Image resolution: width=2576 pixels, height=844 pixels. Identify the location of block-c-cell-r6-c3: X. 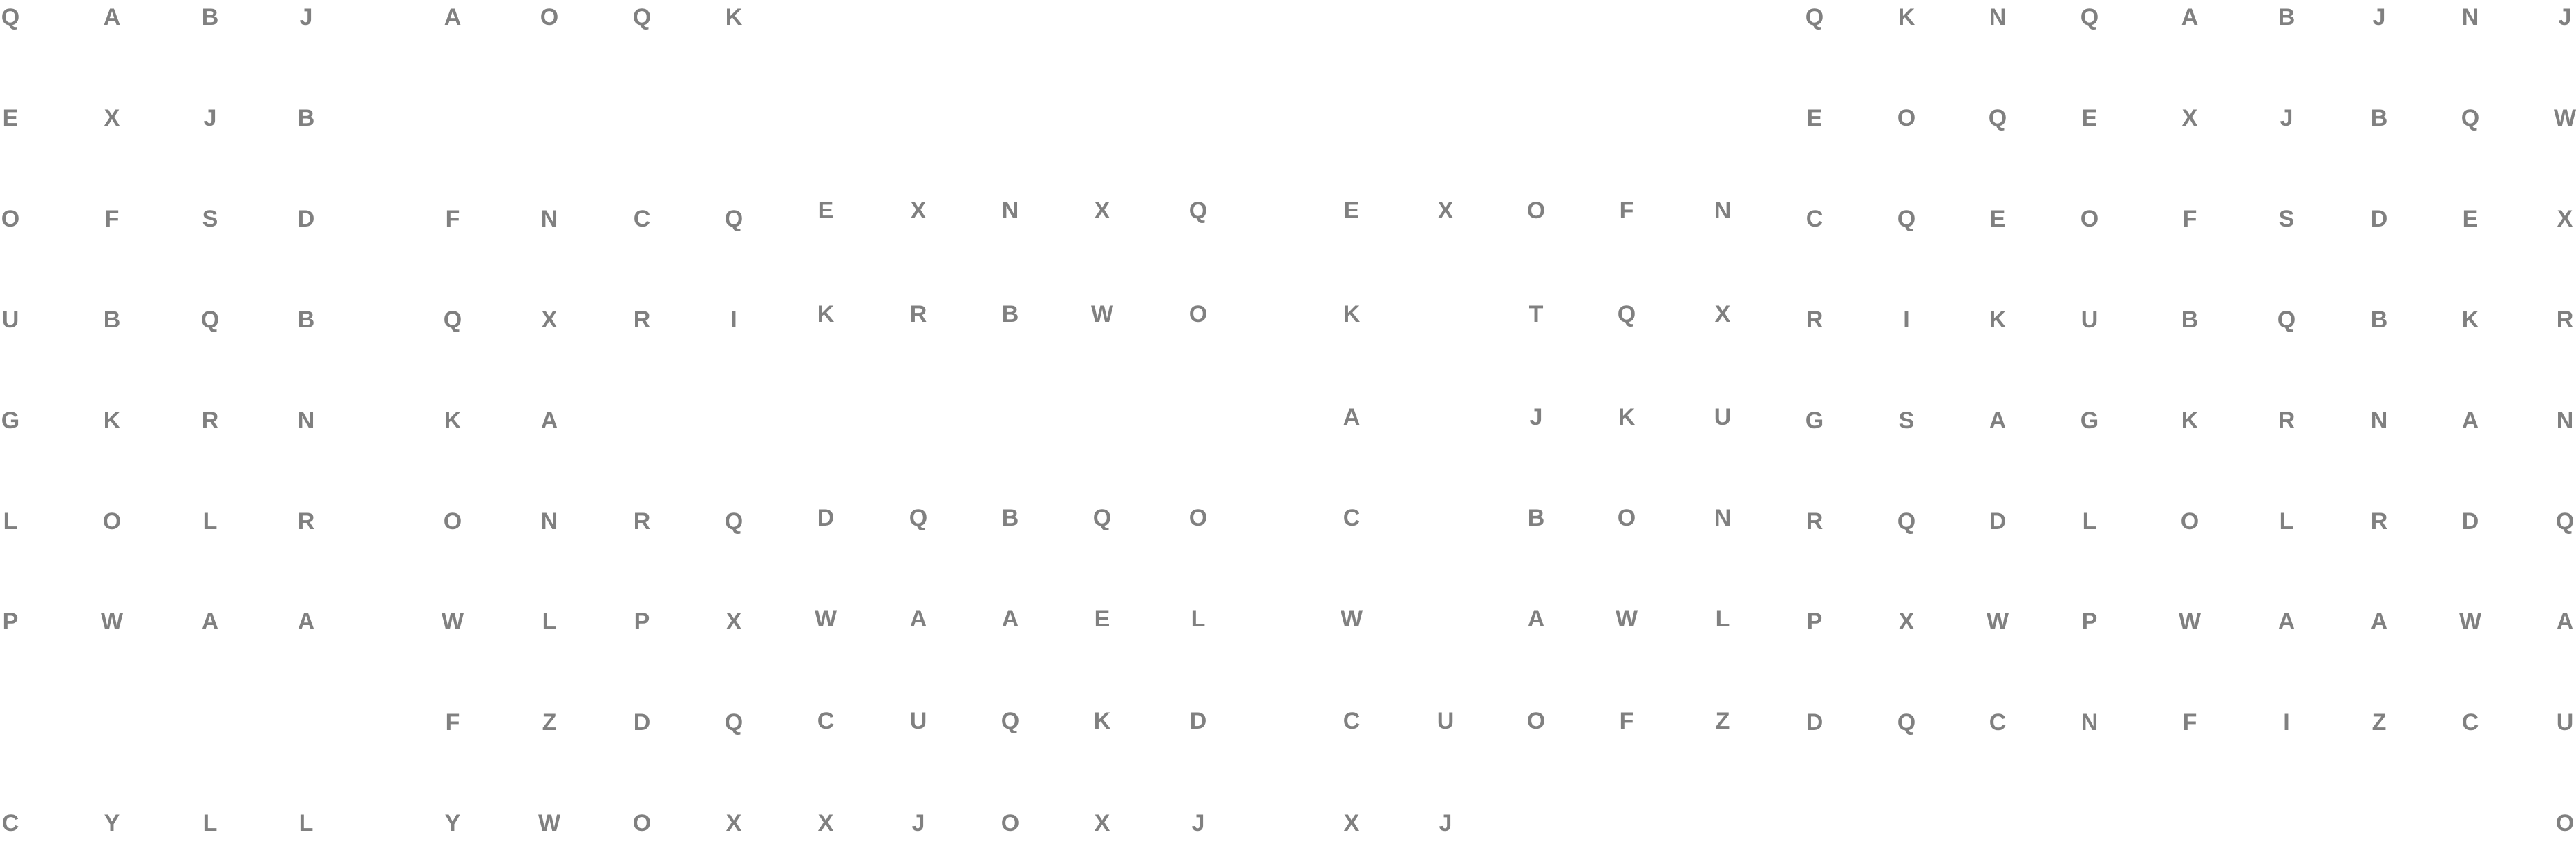
(1102, 823).